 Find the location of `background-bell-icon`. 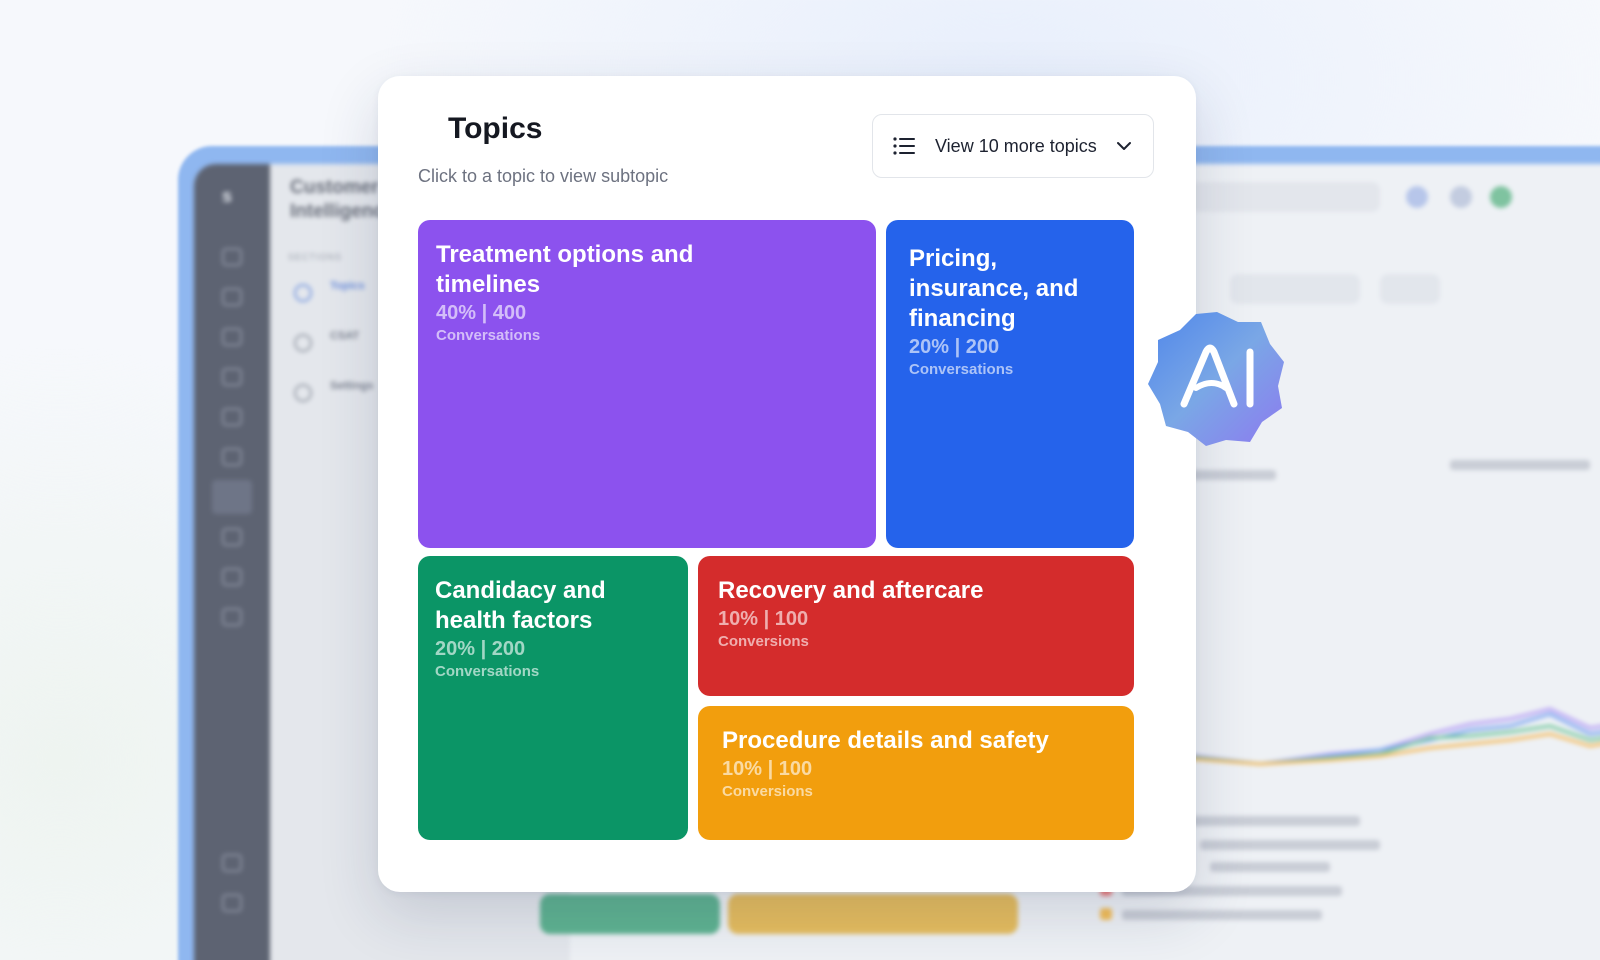

background-bell-icon is located at coordinates (1461, 197).